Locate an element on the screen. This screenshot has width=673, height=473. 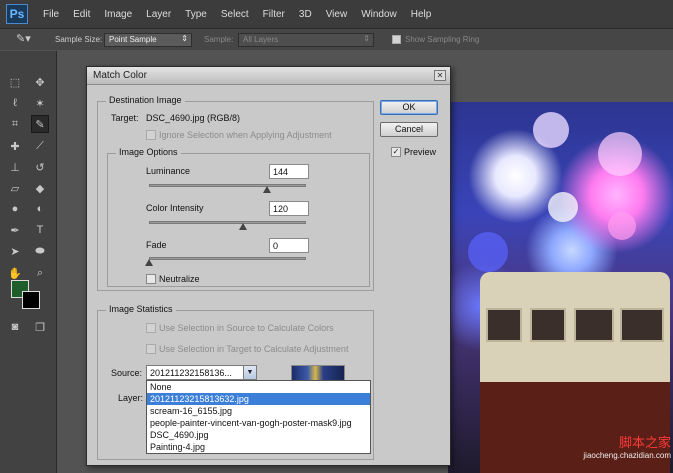
background-color-swatch is located at coordinates (31, 300).